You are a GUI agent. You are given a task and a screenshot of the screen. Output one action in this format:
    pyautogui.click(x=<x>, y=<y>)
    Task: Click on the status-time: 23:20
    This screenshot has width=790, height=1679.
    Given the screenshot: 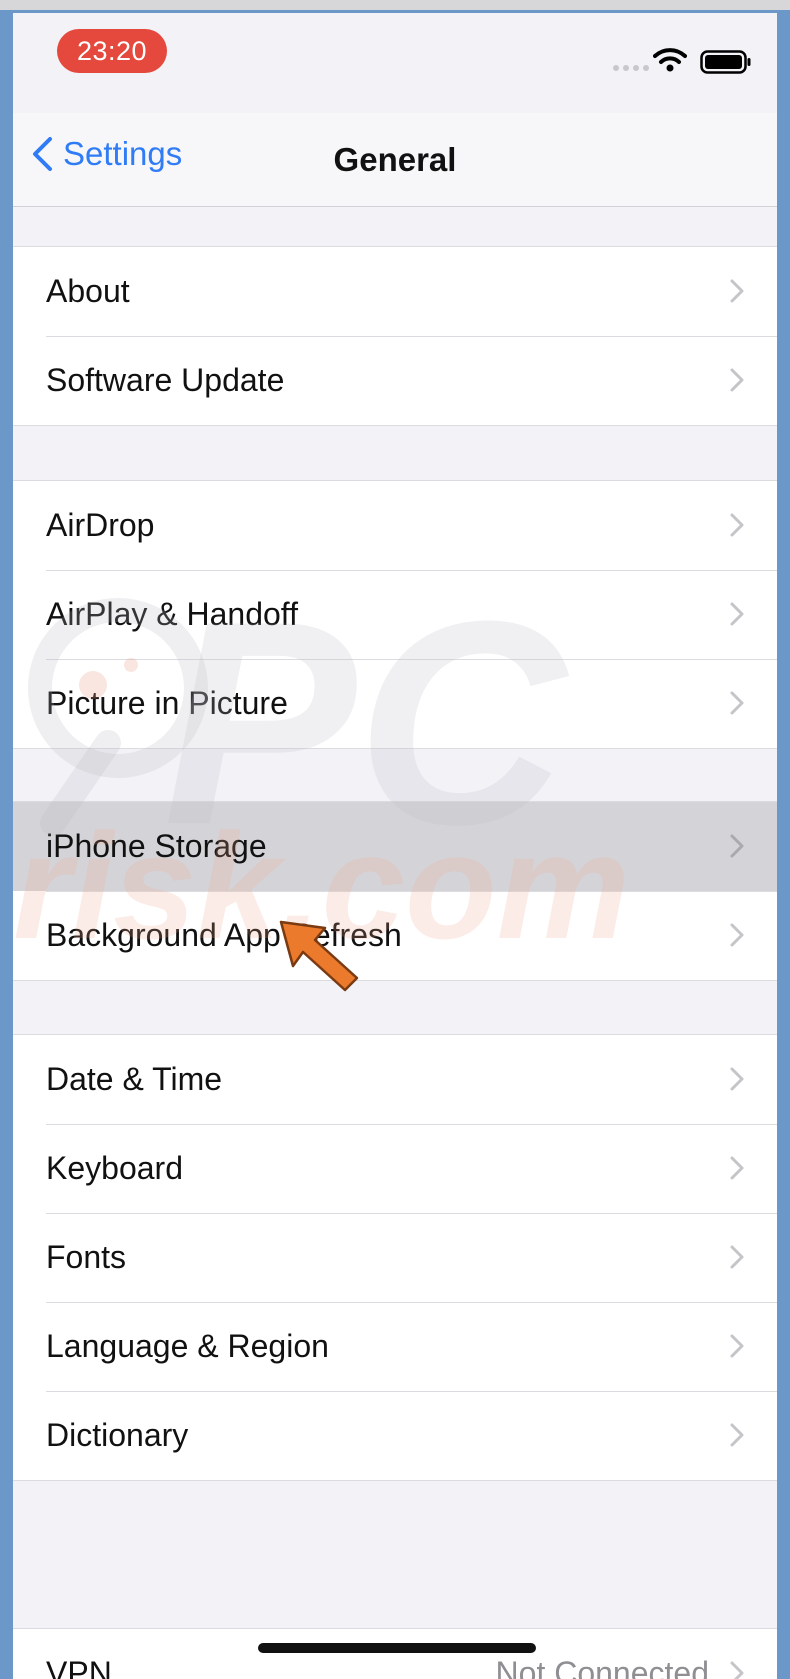 What is the action you would take?
    pyautogui.click(x=112, y=51)
    